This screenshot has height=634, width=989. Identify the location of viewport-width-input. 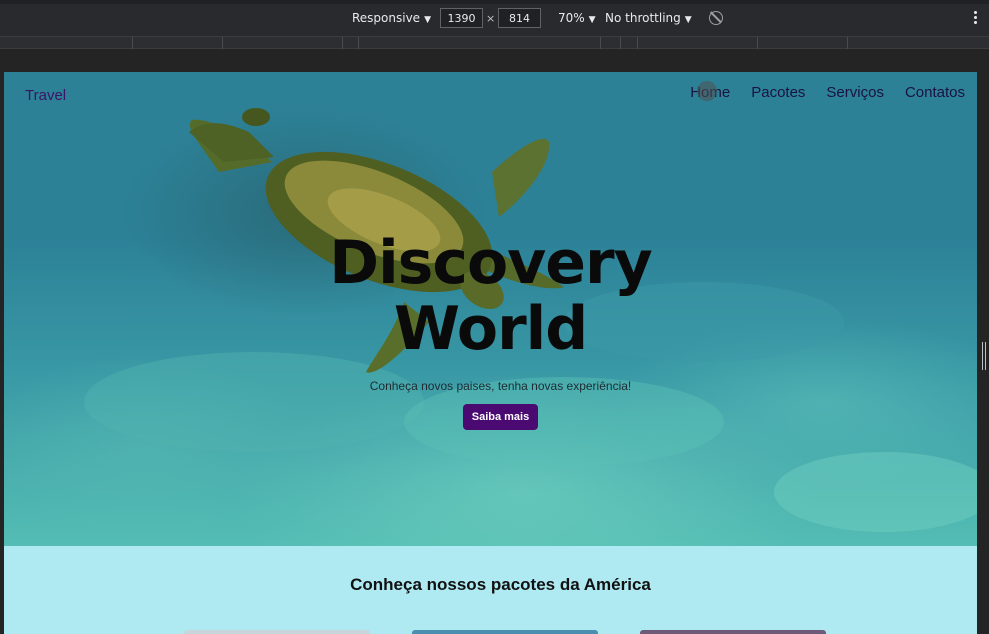
(461, 18).